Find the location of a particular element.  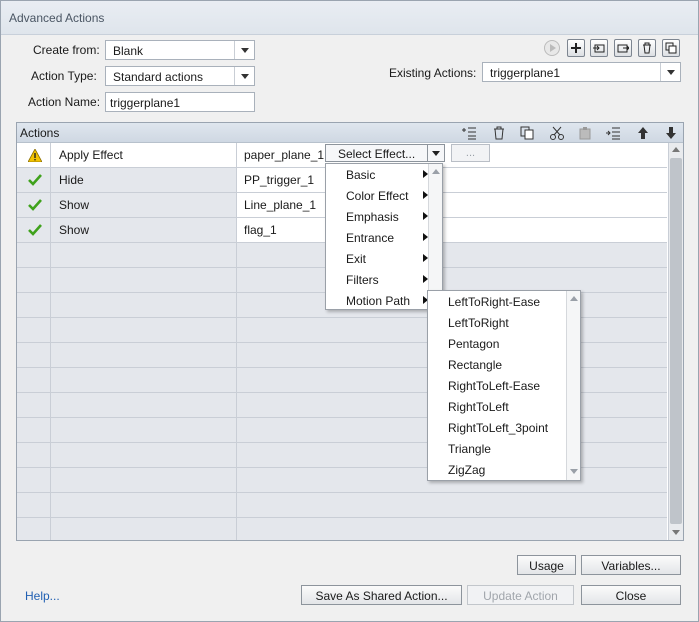

menu-item-label: Motion Path is located at coordinates (378, 301).